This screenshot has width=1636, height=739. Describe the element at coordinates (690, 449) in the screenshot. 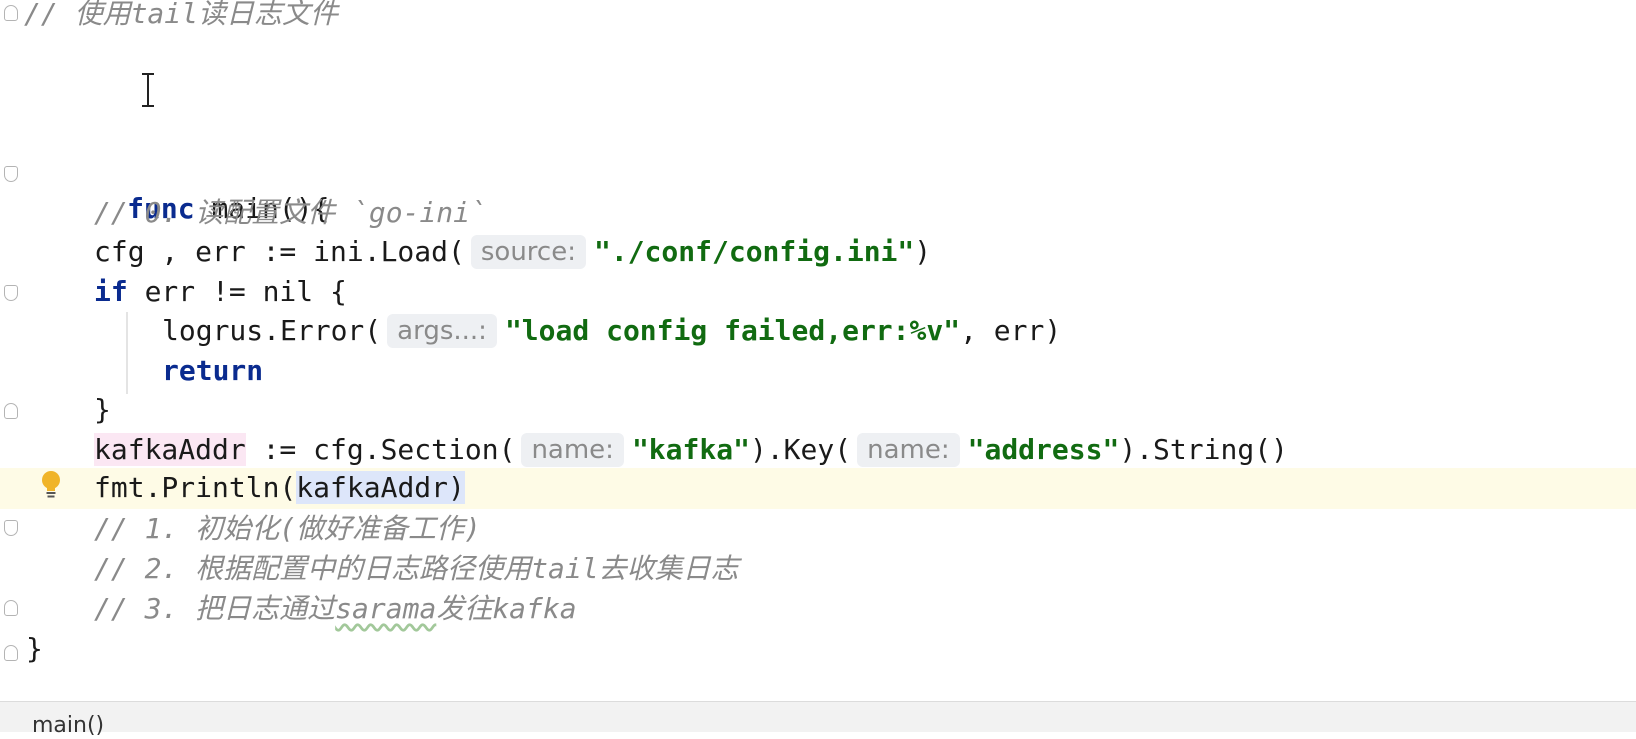

I see `string-literal: "kafka"` at that location.